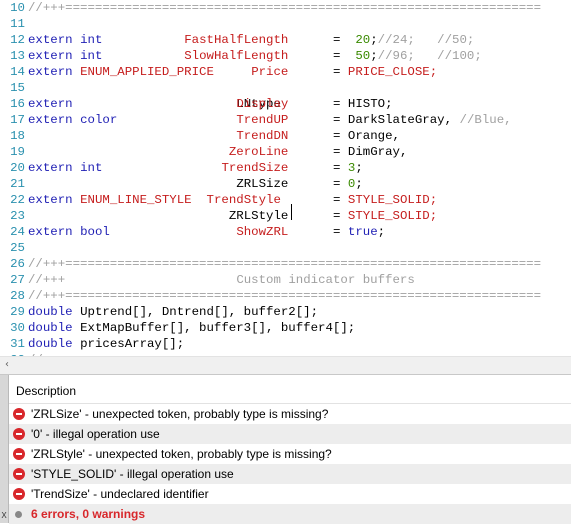 Image resolution: width=571 pixels, height=524 pixels. Describe the element at coordinates (4, 449) in the screenshot. I see `toolbox-side-tab: X` at that location.